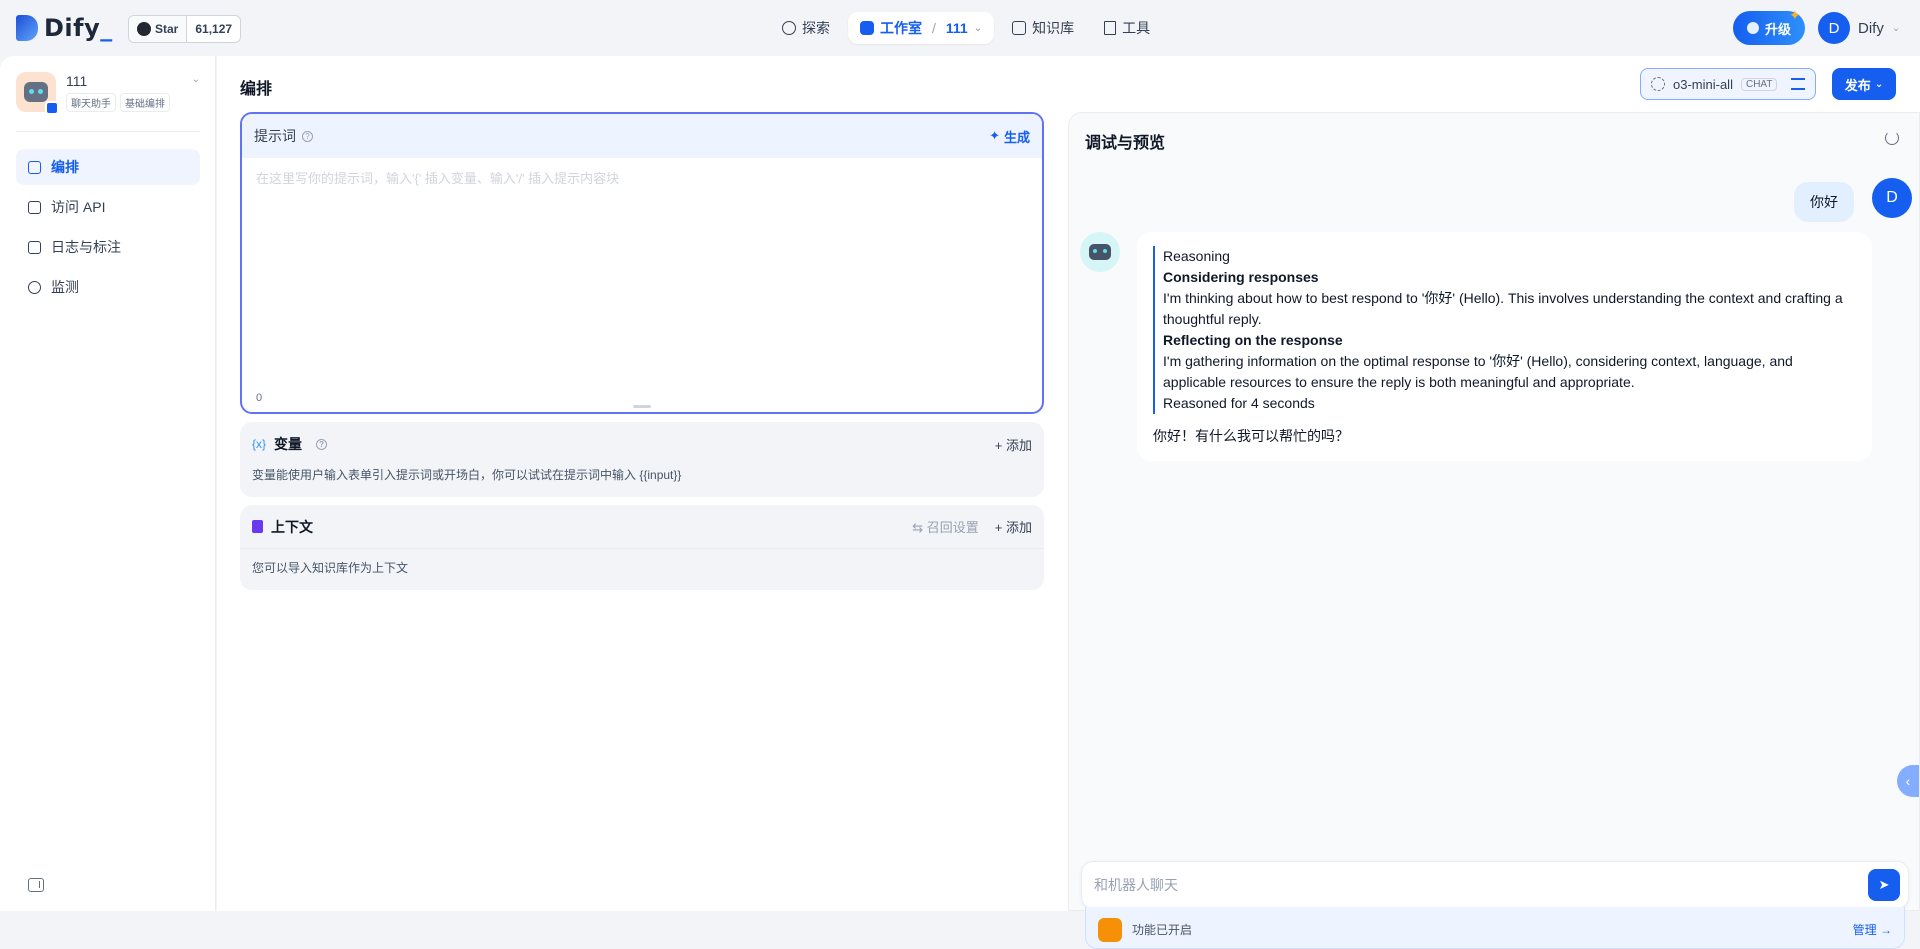  What do you see at coordinates (1239, 403) in the screenshot?
I see `reasoning-duration: Reasoned for 4 seconds` at bounding box center [1239, 403].